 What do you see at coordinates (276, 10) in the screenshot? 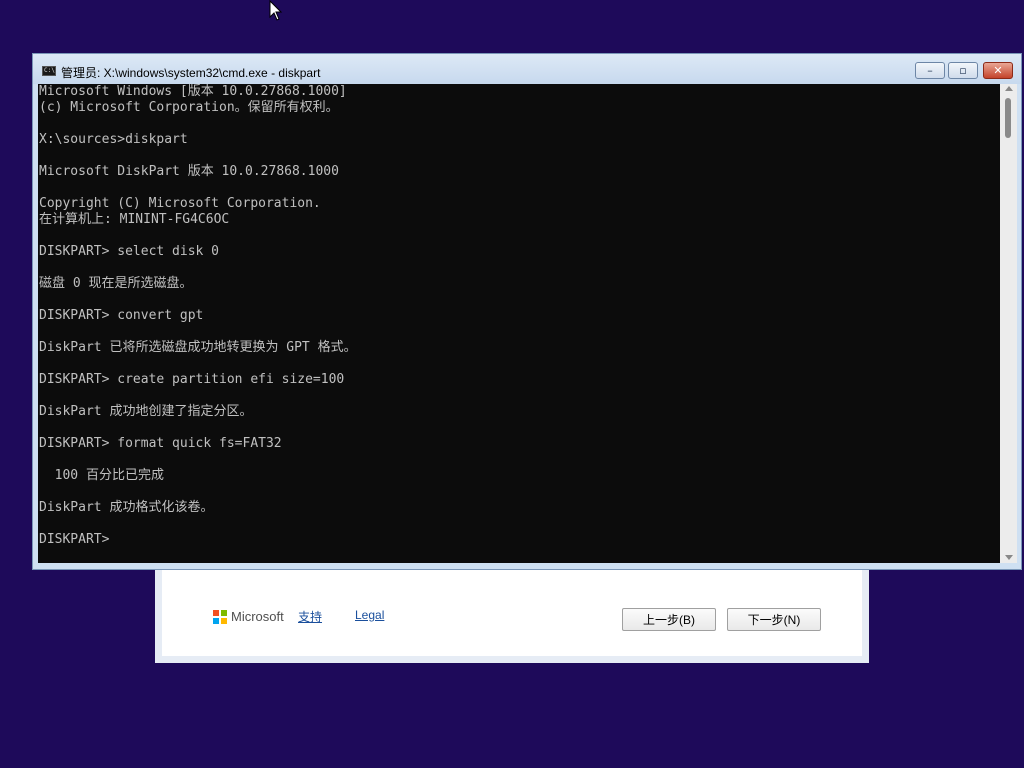
I see `mouse-cursor-icon` at bounding box center [276, 10].